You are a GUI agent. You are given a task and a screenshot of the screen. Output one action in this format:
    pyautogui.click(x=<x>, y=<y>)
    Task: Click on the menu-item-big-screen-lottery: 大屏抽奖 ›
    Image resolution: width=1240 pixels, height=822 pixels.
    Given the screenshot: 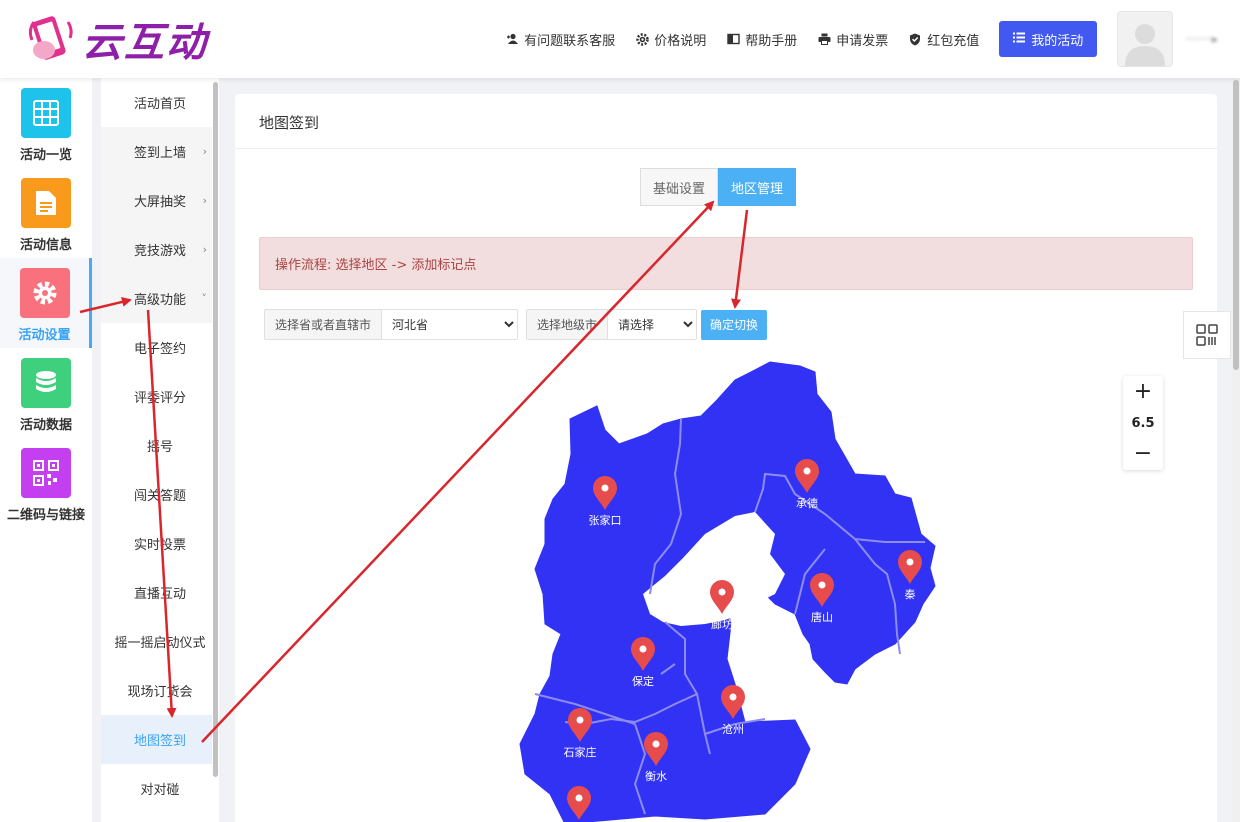 What is the action you would take?
    pyautogui.click(x=160, y=200)
    